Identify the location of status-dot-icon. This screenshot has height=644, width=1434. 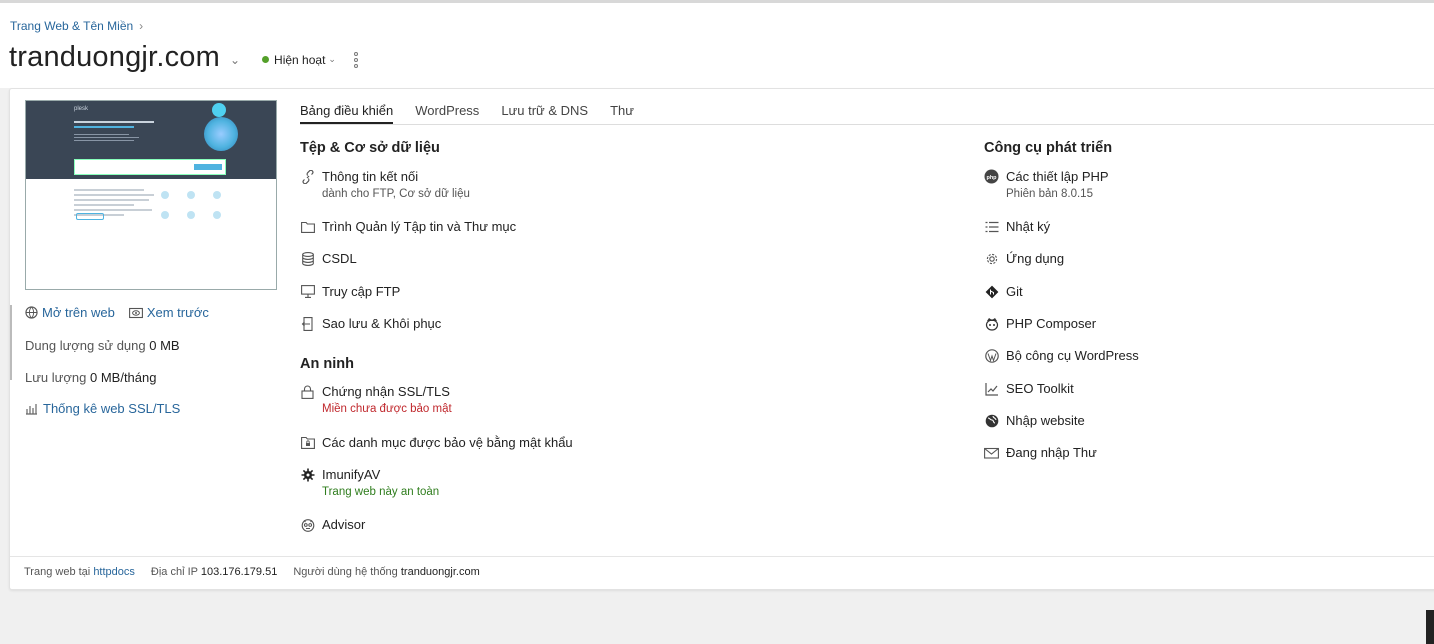
(266, 59).